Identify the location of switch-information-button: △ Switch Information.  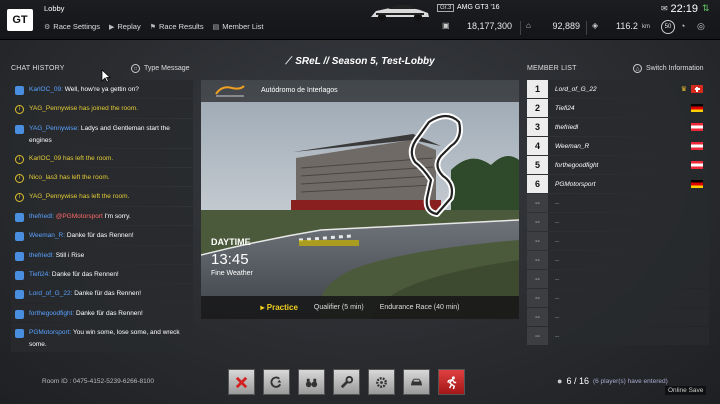
(668, 68).